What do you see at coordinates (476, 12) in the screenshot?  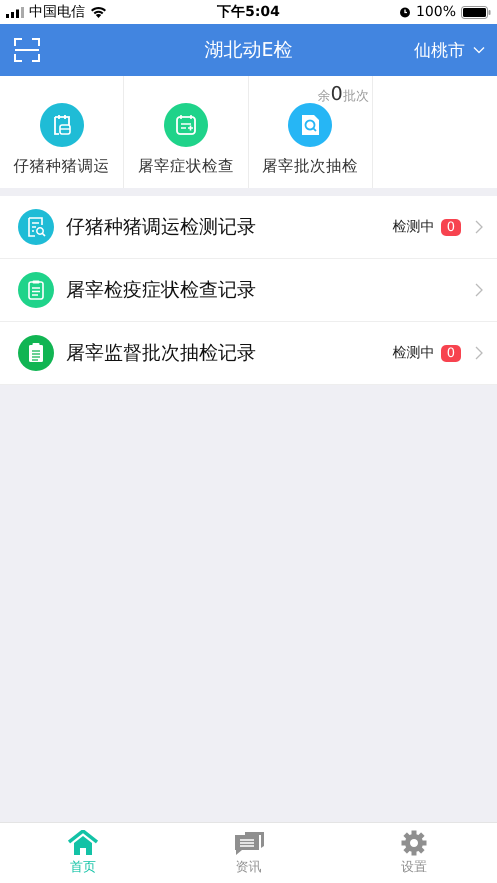 I see `battery-icon` at bounding box center [476, 12].